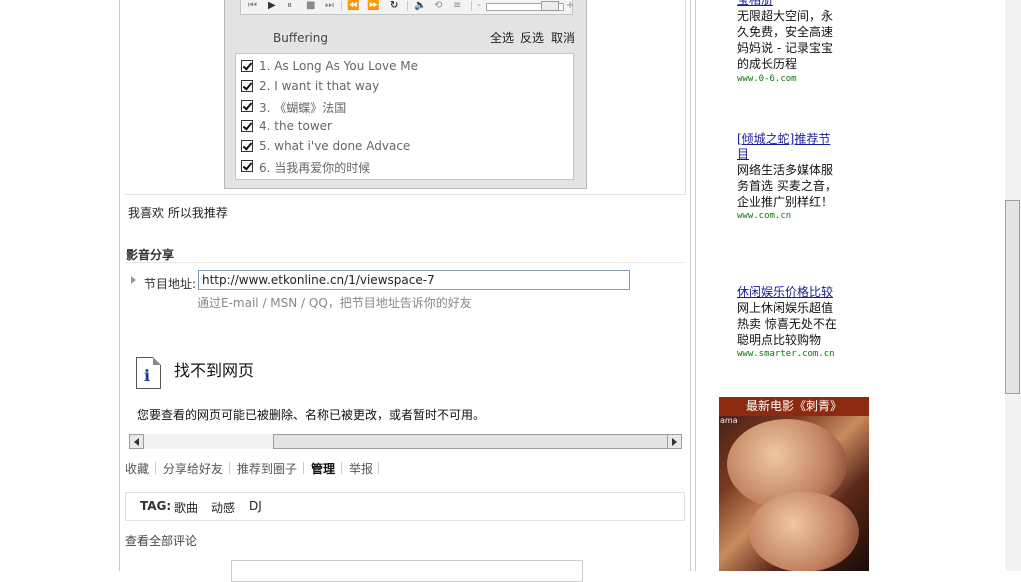  Describe the element at coordinates (214, 370) in the screenshot. I see `not-found-title: 找不到网页` at that location.